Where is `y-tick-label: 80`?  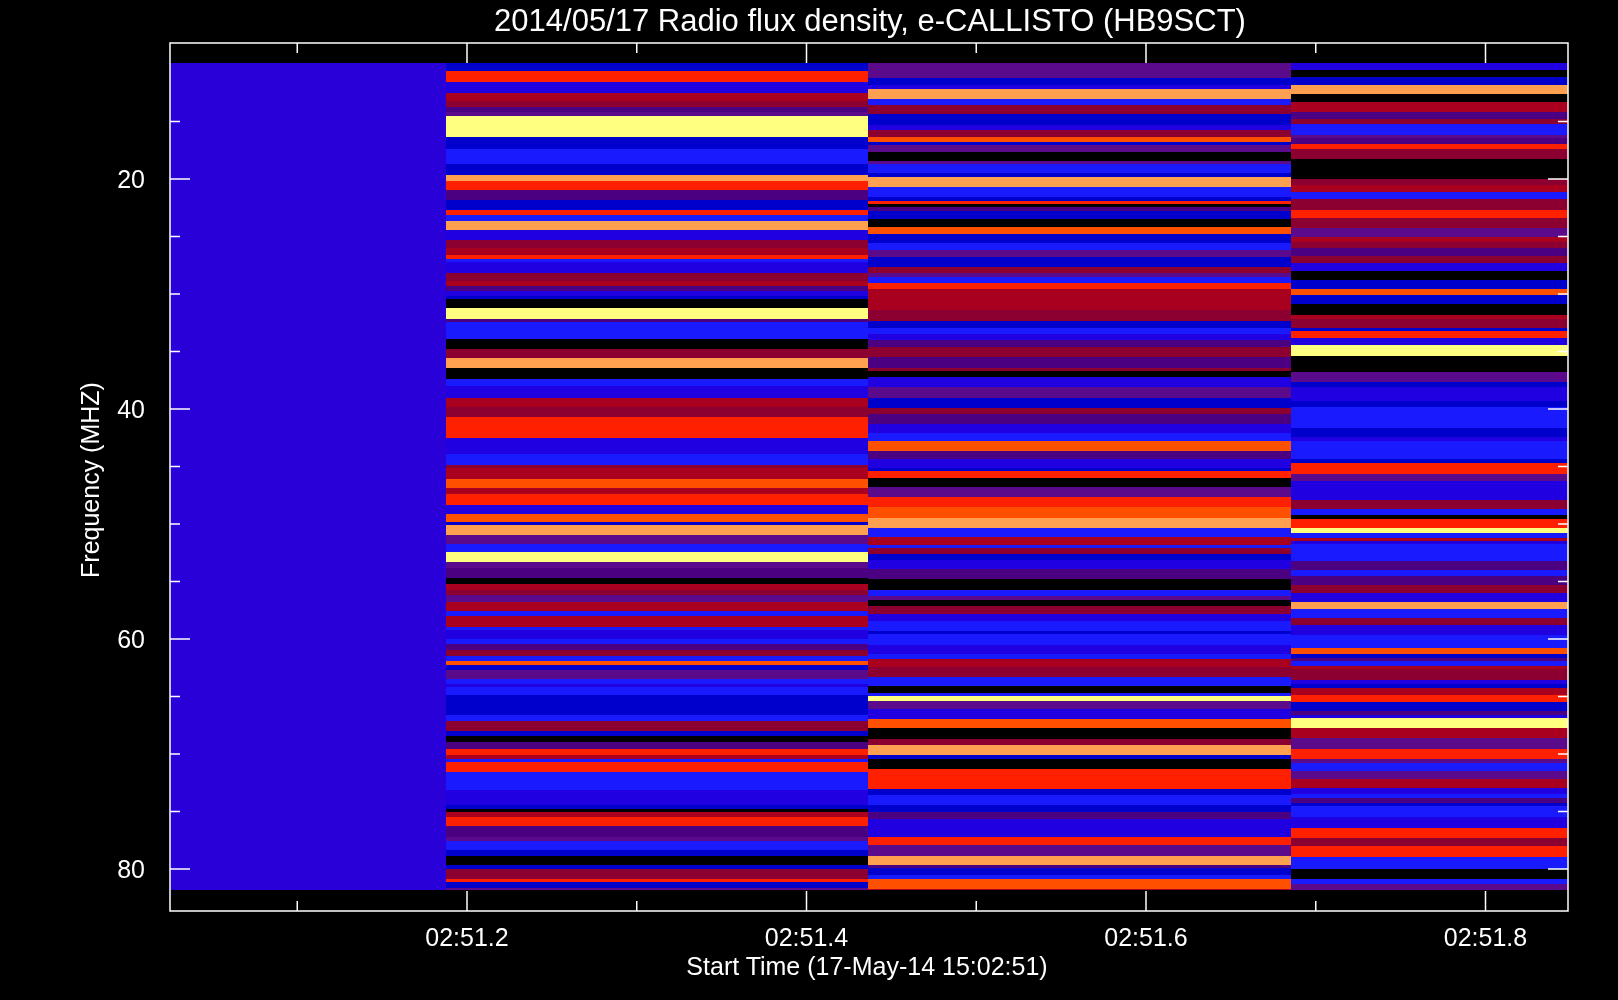
y-tick-label: 80 is located at coordinates (131, 869).